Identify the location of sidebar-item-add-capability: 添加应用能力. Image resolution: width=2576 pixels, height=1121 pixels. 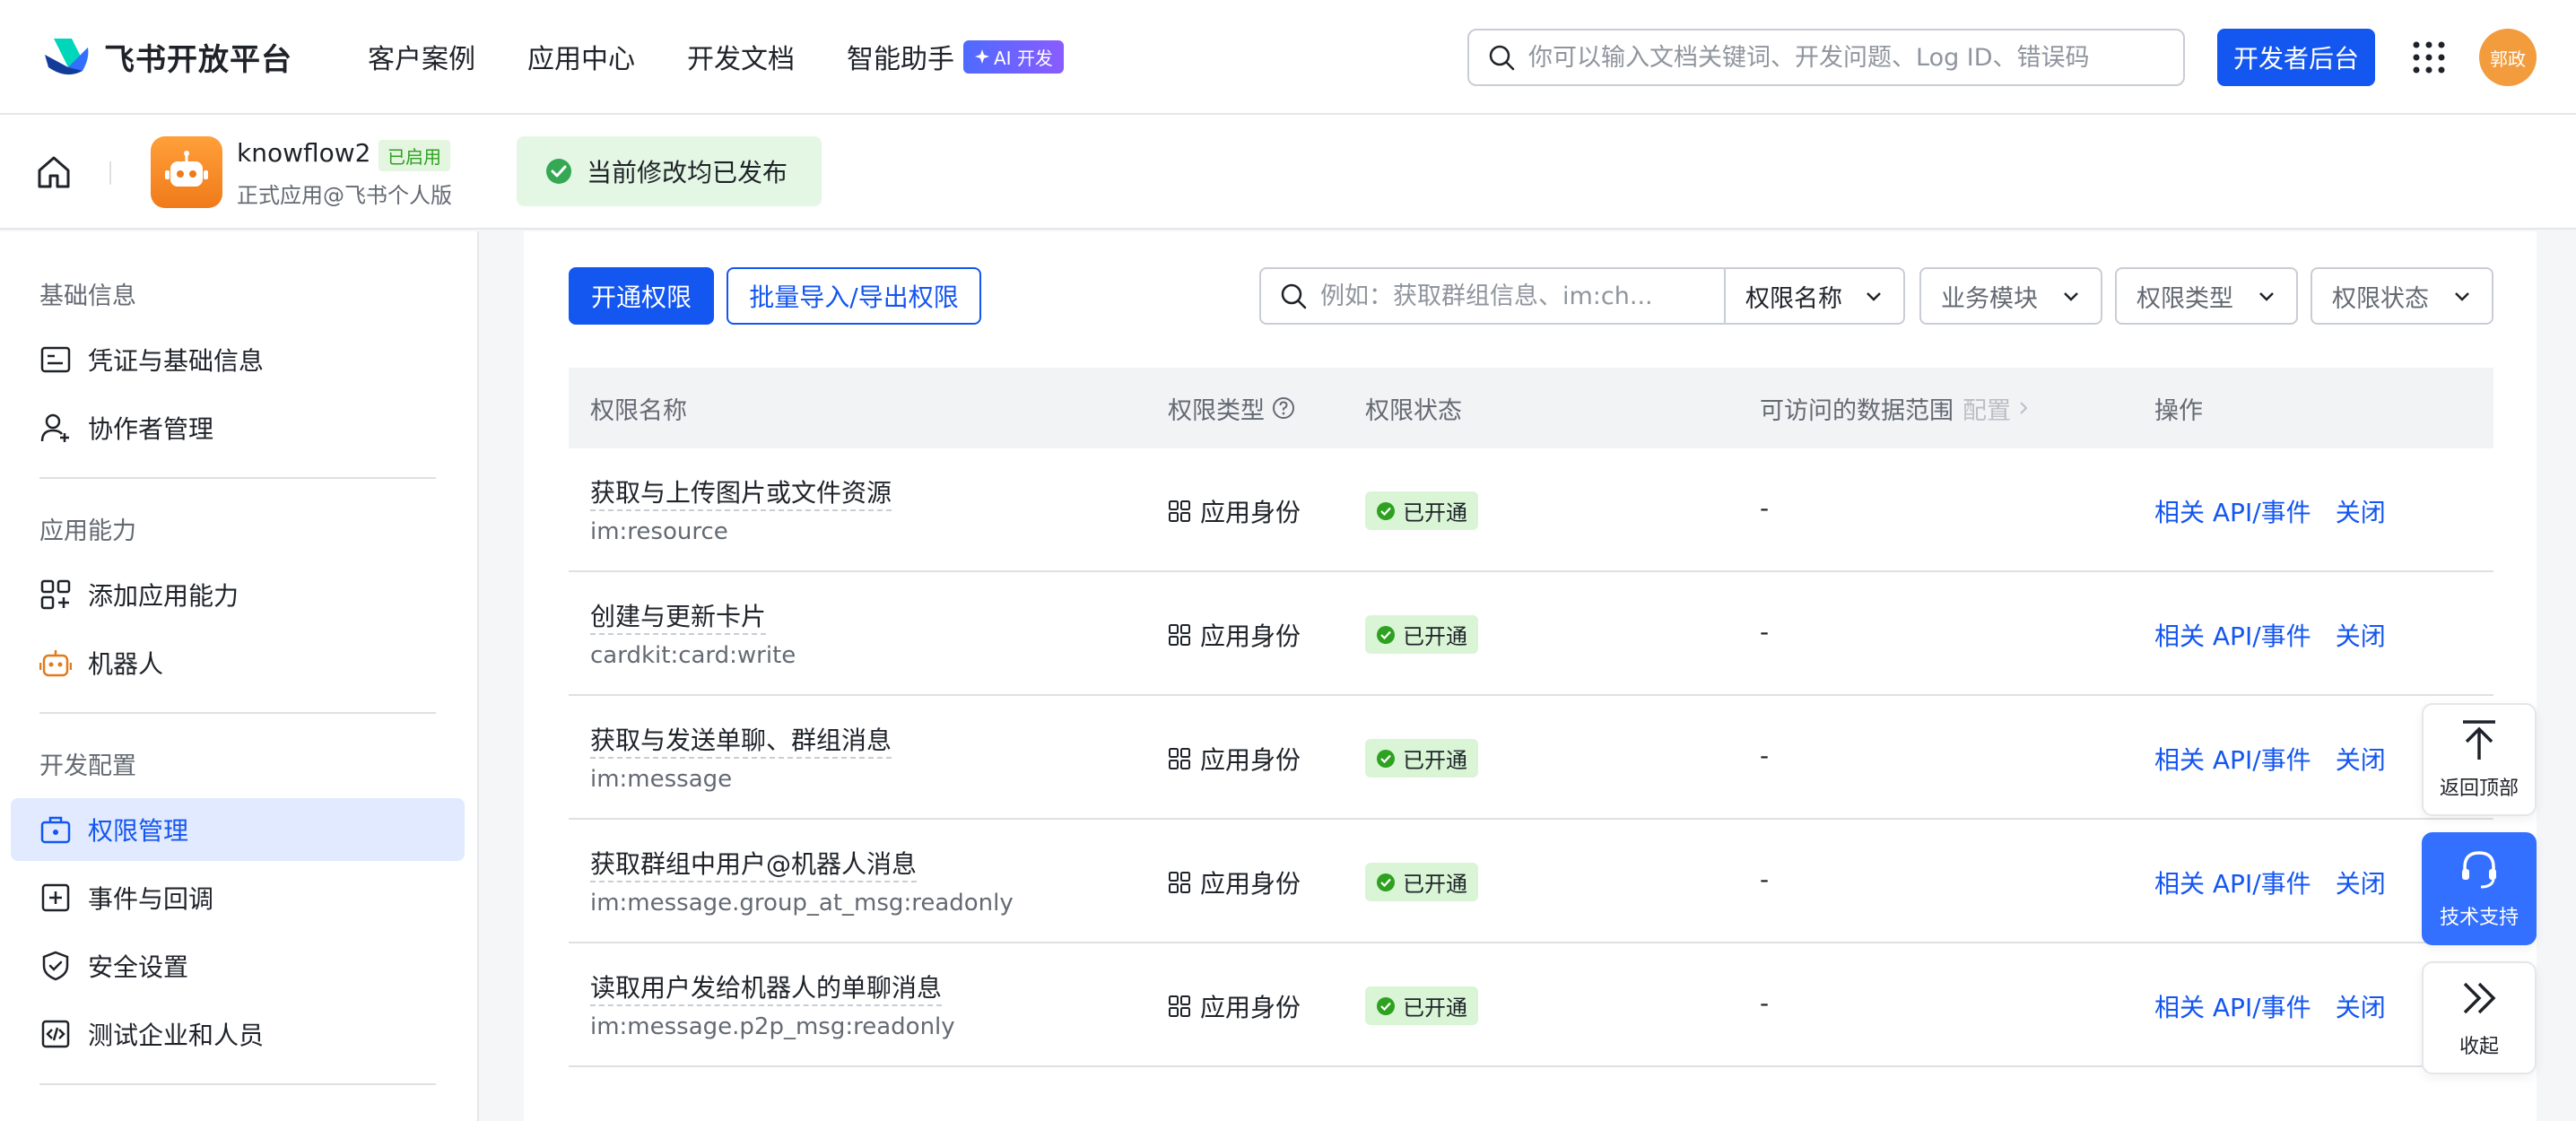
(238, 594).